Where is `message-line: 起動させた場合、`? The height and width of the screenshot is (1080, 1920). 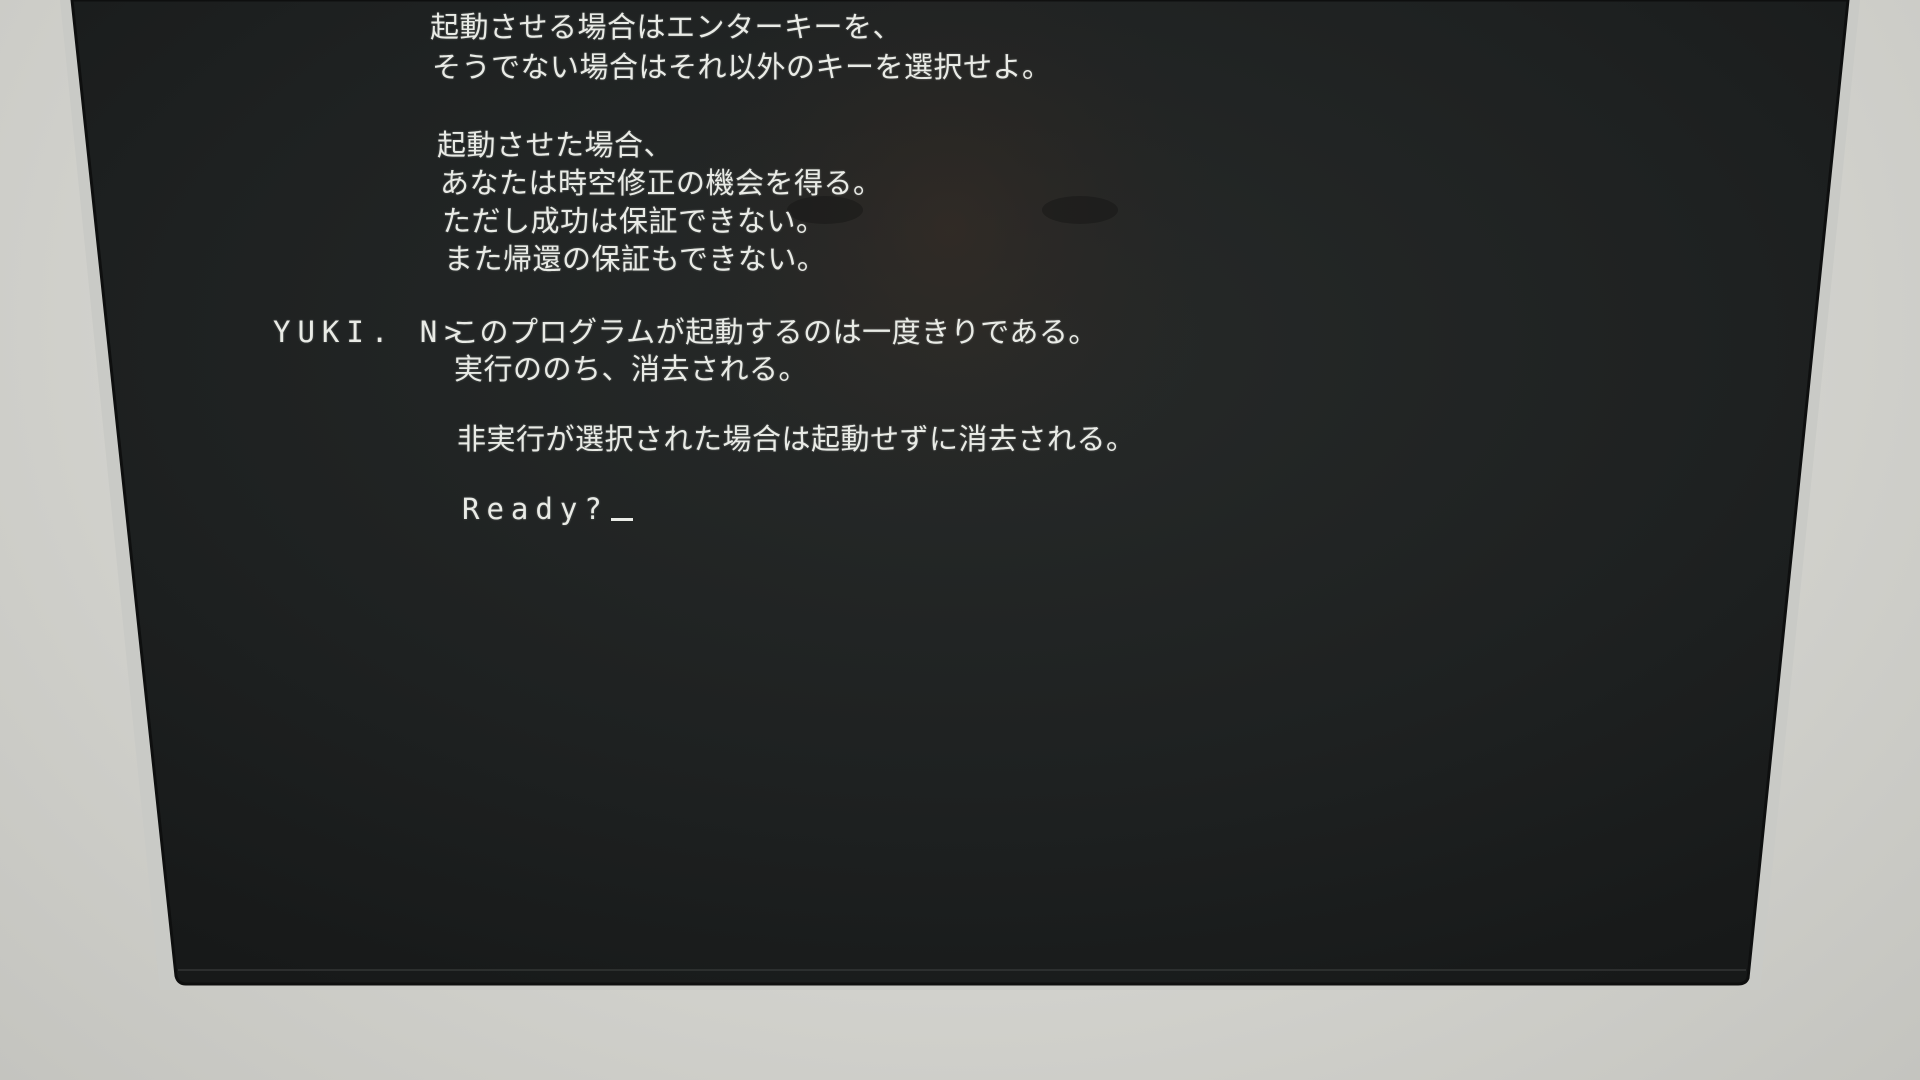
message-line: 起動させた場合、 is located at coordinates (555, 145).